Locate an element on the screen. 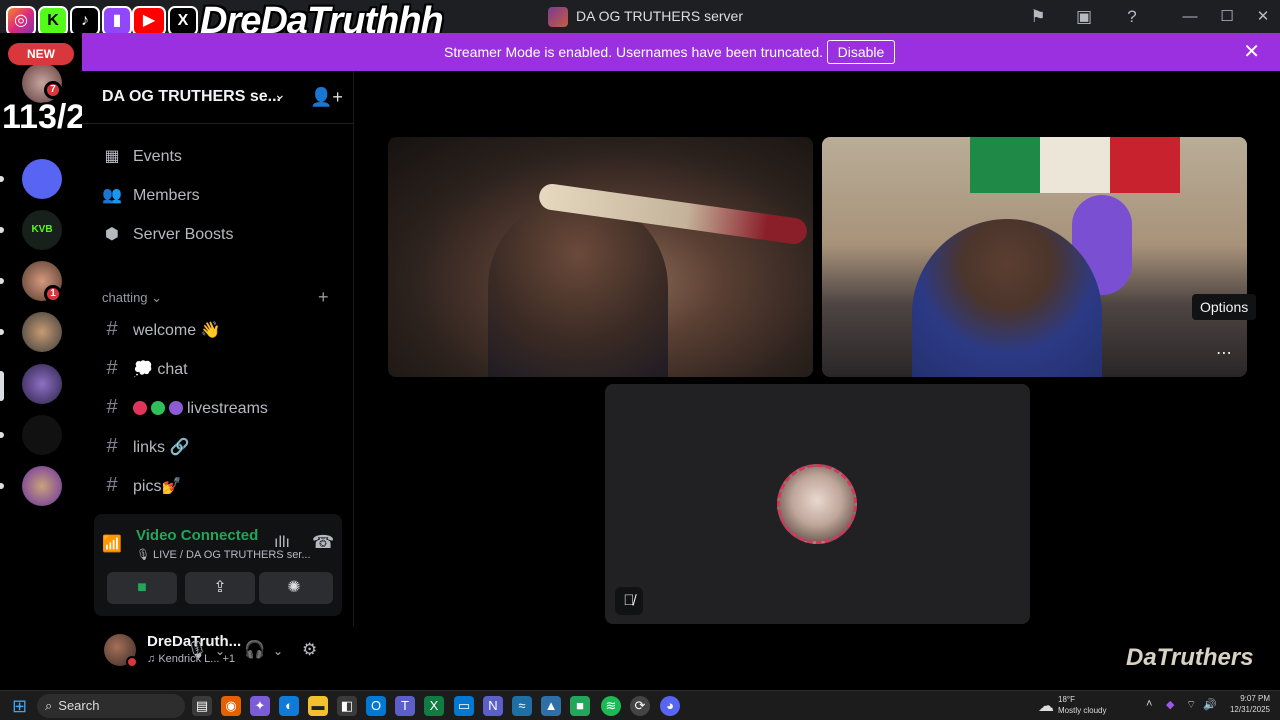 The height and width of the screenshot is (720, 1280). nav-item-members: 👥 Members is located at coordinates (151, 195).